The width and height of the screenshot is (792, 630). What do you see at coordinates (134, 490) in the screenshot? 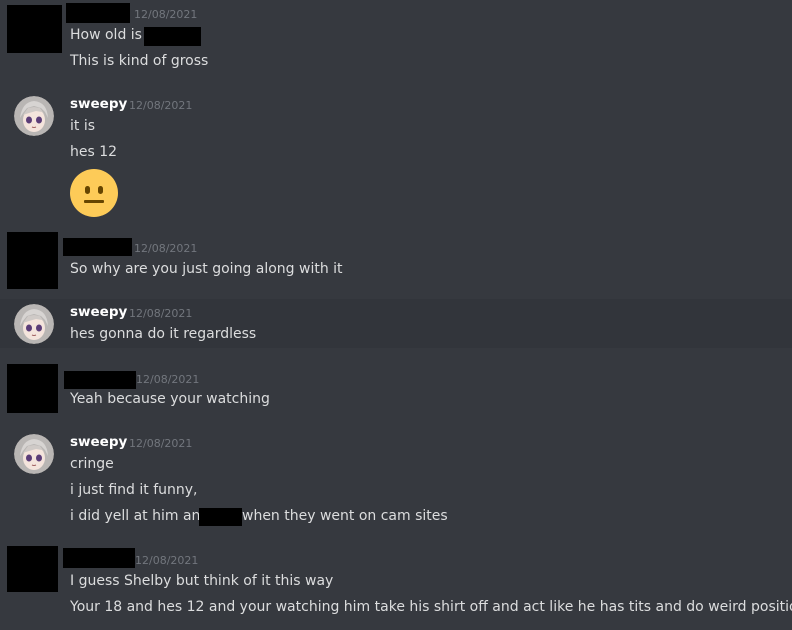
I see `message-text: i just find it funny,` at bounding box center [134, 490].